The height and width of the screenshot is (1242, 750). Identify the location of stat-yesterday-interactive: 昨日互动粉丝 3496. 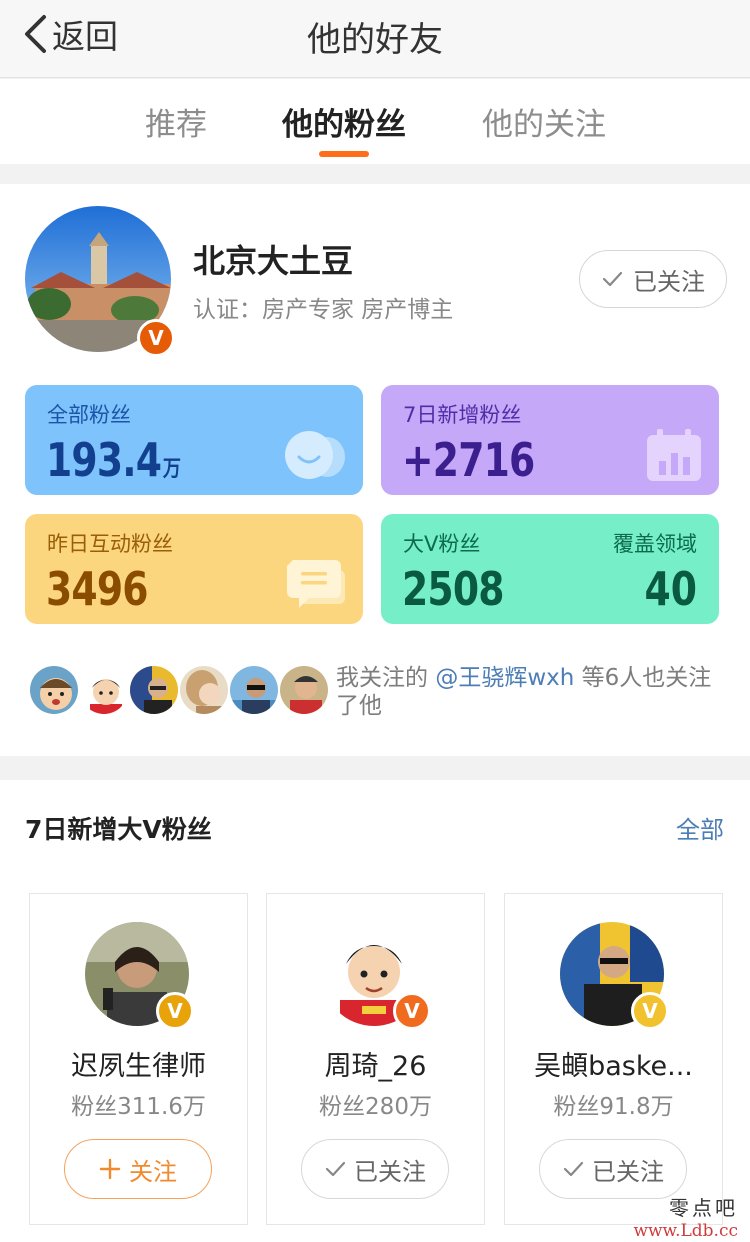
(194, 569).